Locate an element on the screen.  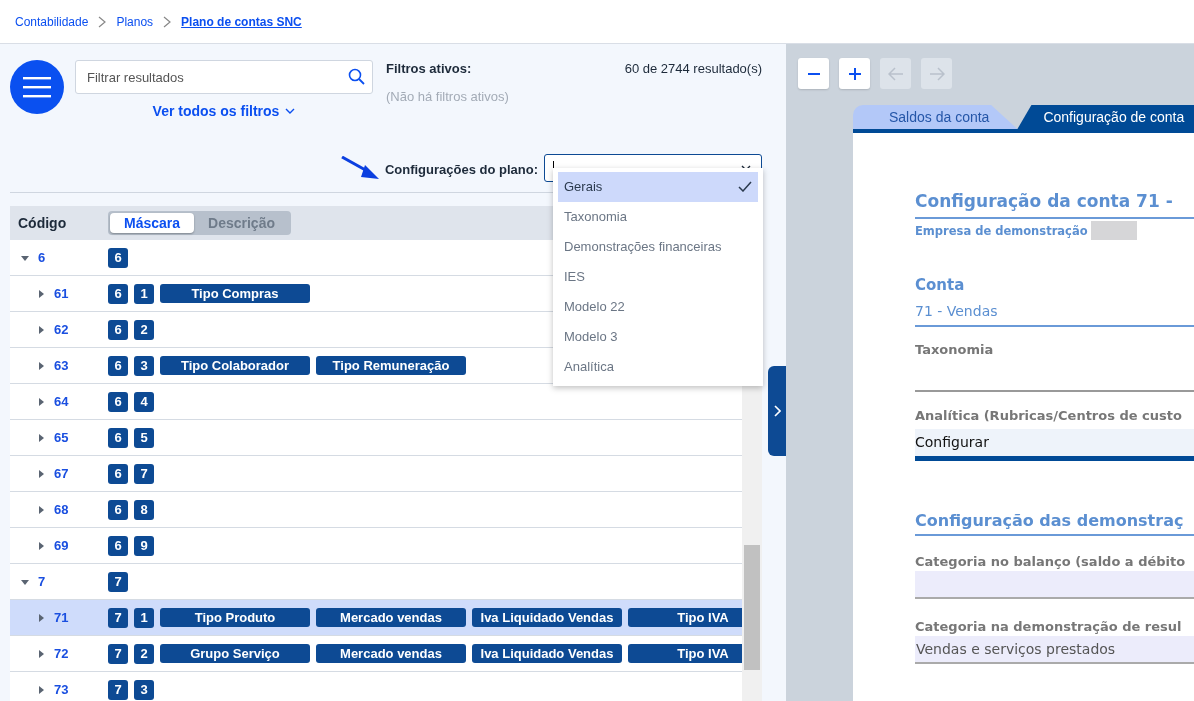
plus-icon is located at coordinates (854, 73).